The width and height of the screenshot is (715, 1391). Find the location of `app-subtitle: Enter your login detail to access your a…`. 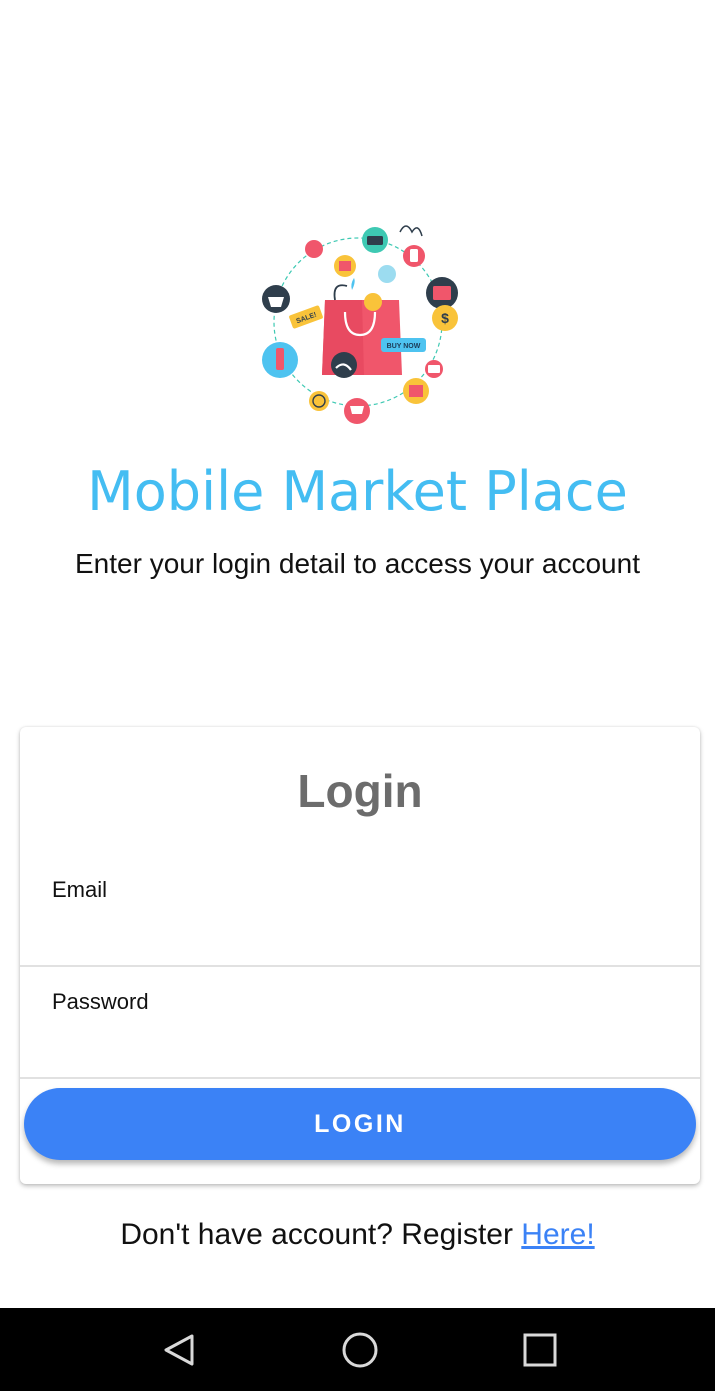

app-subtitle: Enter your login detail to access your a… is located at coordinates (357, 563).